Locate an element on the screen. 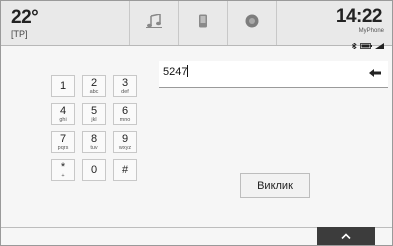 The height and width of the screenshot is (246, 393). key-digit: 9 is located at coordinates (125, 138).